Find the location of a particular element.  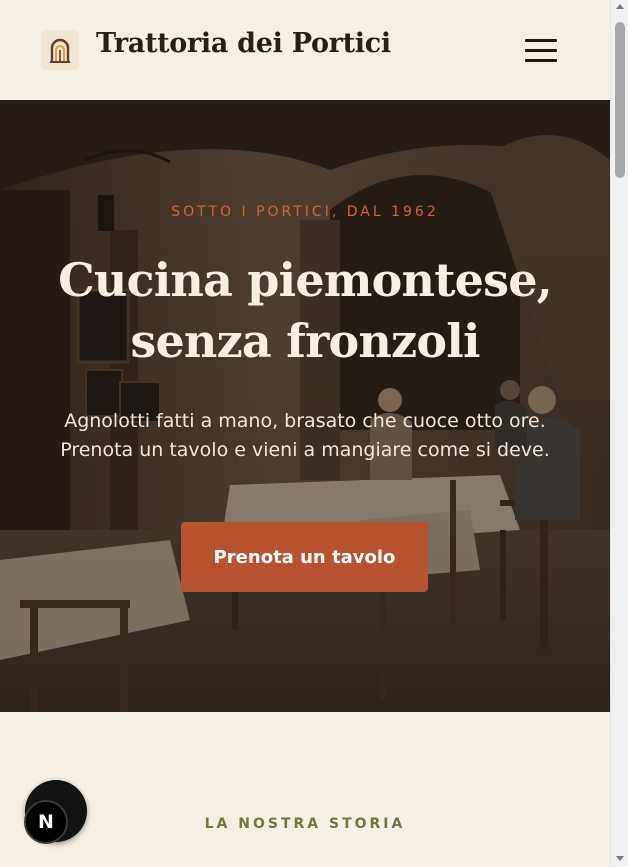

story-section-label: LA NOSTRA STORIA is located at coordinates (305, 824).